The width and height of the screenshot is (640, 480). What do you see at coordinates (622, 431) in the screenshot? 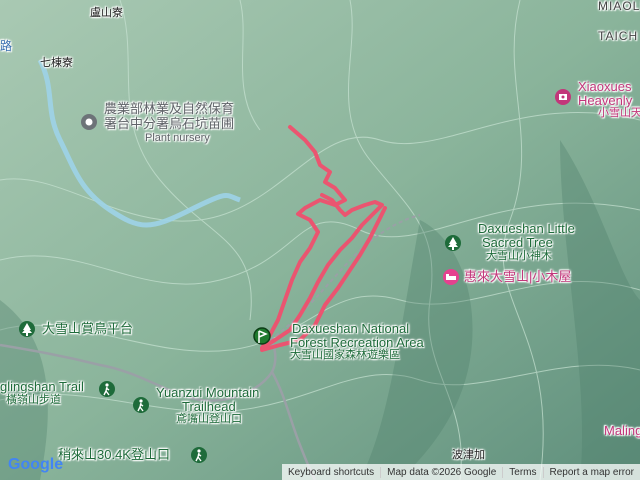
I see `poi-maling: Maling` at bounding box center [622, 431].